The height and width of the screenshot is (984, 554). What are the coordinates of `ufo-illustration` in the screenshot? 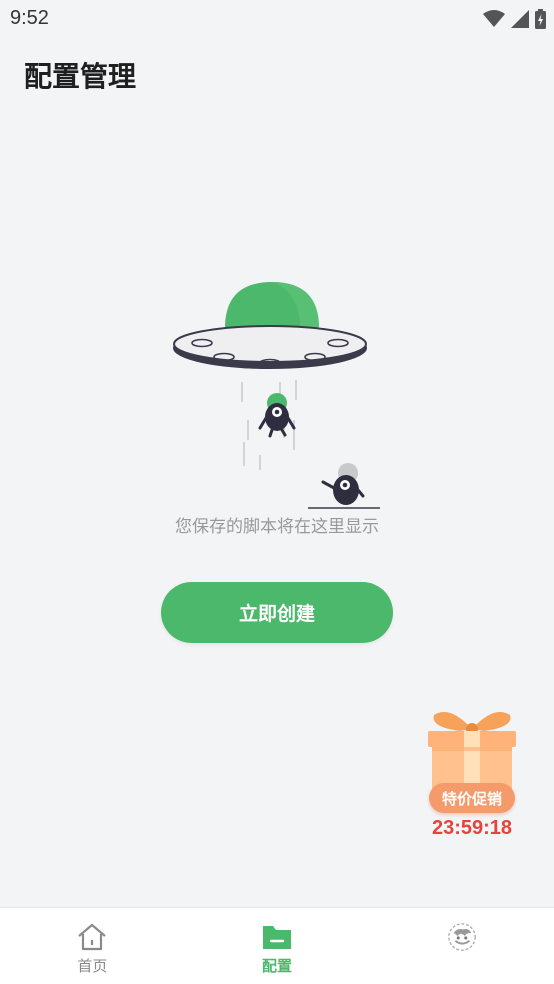 It's located at (277, 395).